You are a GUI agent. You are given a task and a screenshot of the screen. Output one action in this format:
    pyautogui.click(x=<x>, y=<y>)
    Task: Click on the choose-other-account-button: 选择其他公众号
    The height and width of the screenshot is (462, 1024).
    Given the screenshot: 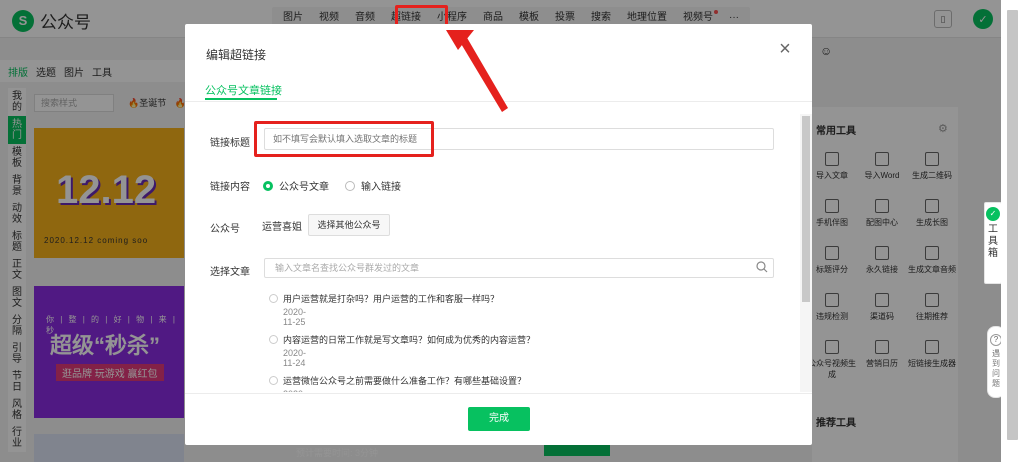 What is the action you would take?
    pyautogui.click(x=349, y=225)
    